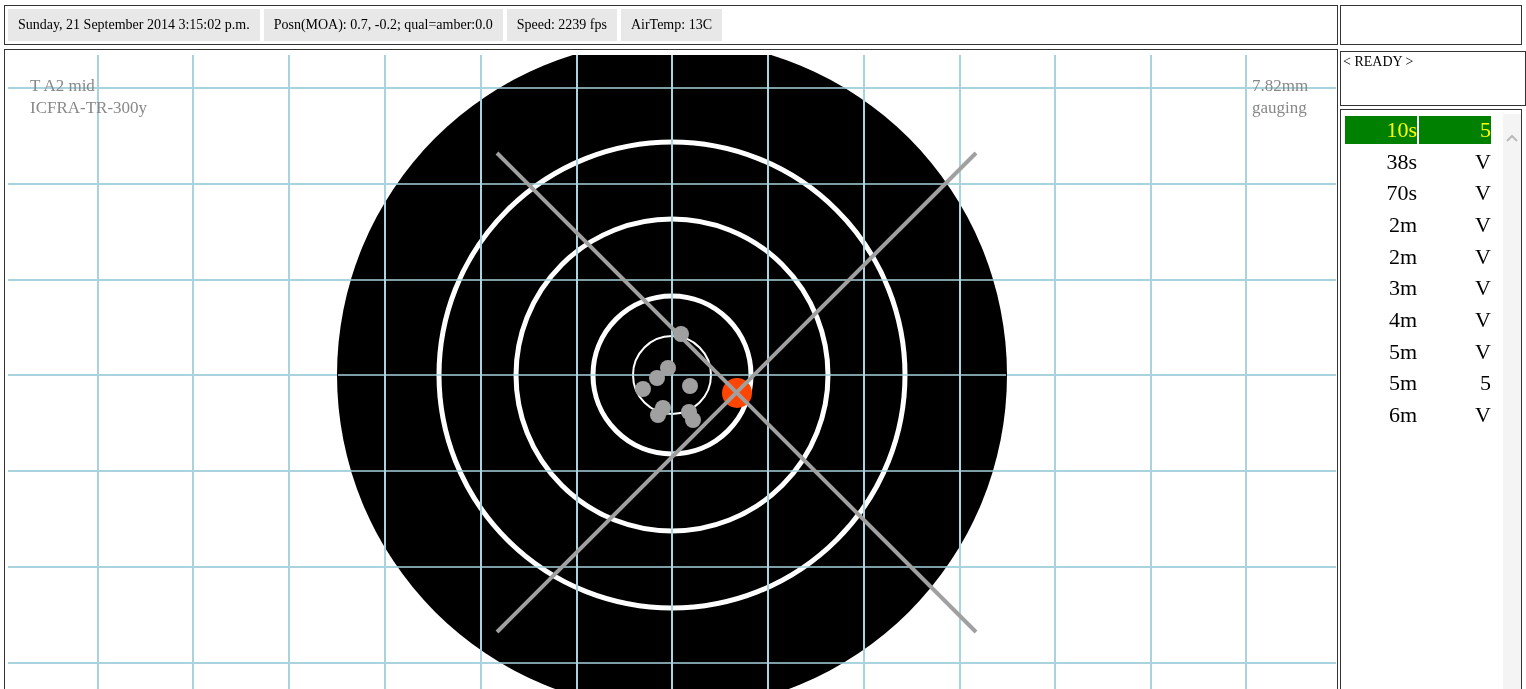 The image size is (1526, 689). Describe the element at coordinates (1420, 383) in the screenshot. I see `shot-row: 5m 5` at that location.